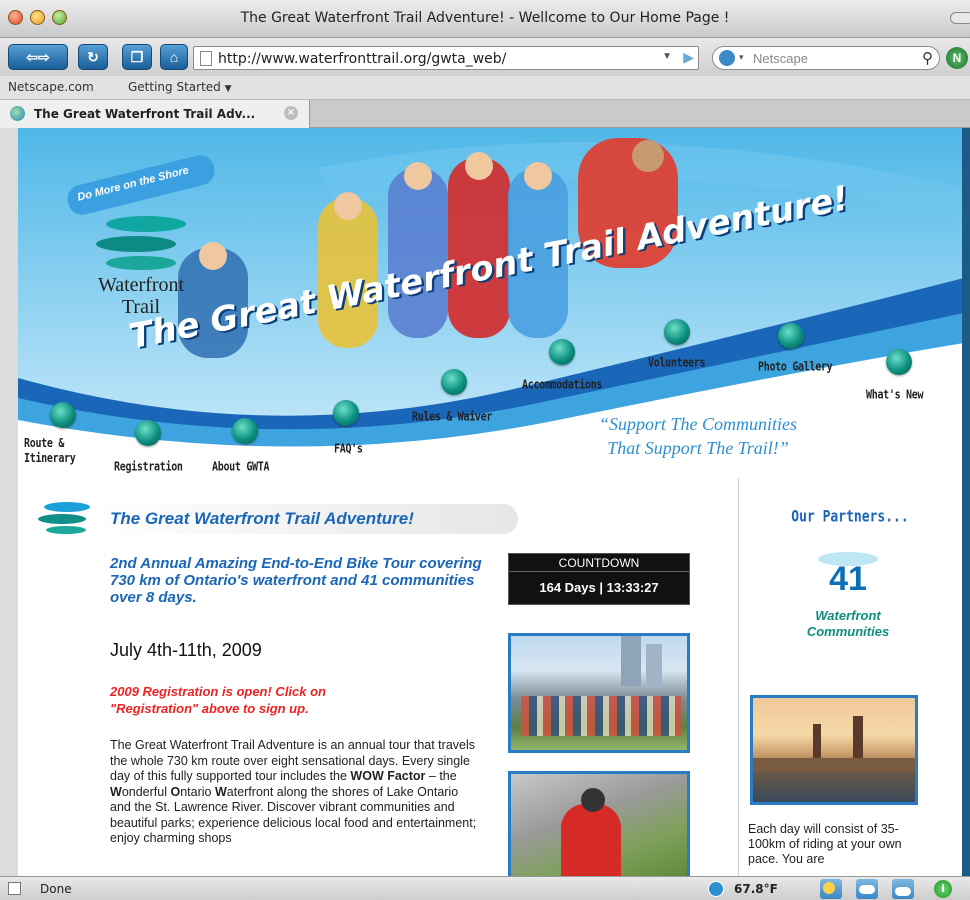 This screenshot has width=970, height=900. Describe the element at coordinates (848, 603) in the screenshot. I see `partners-logo: 41 Waterfront Communities` at that location.